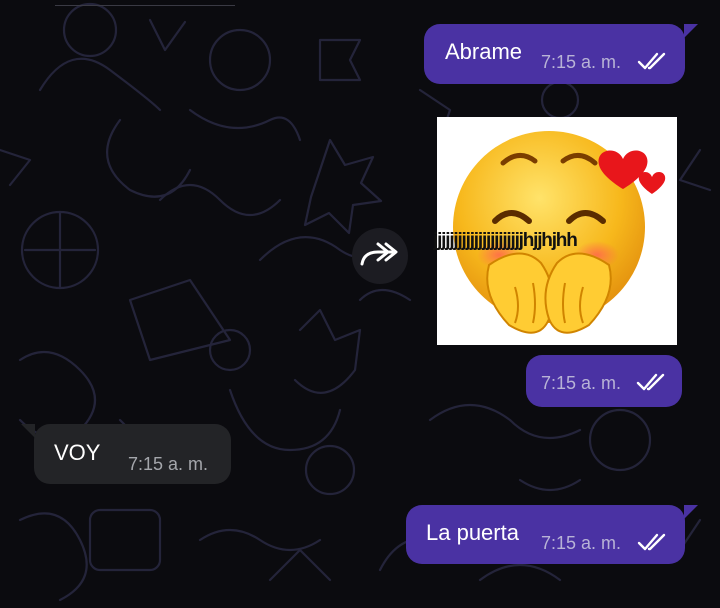 The width and height of the screenshot is (720, 608). I want to click on message-text: VOY, so click(77, 452).